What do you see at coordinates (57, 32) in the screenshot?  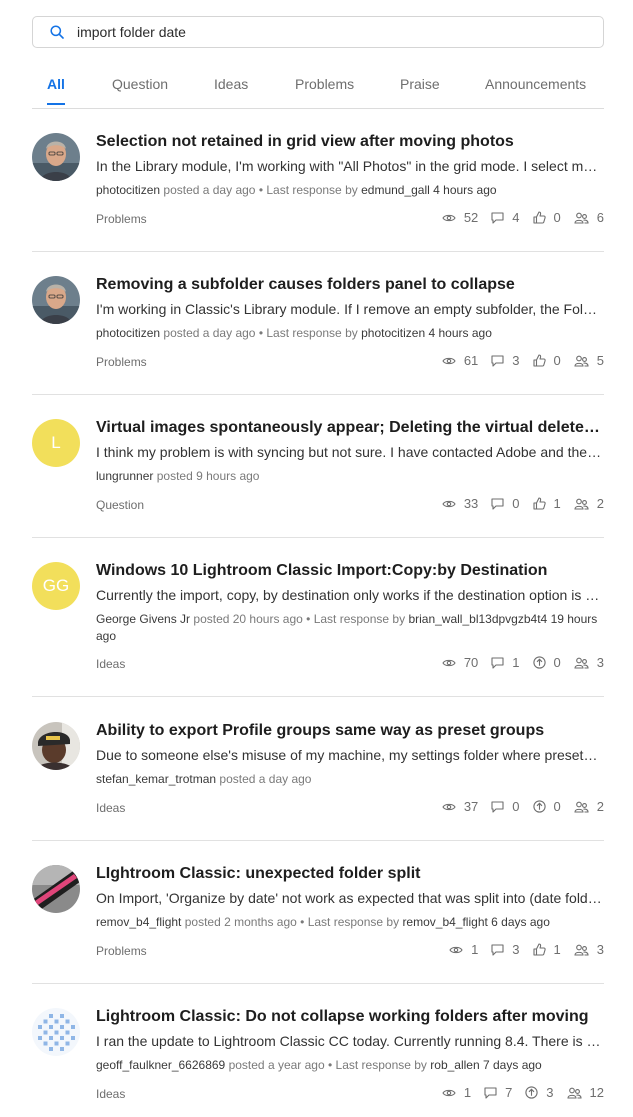 I see `search-icon` at bounding box center [57, 32].